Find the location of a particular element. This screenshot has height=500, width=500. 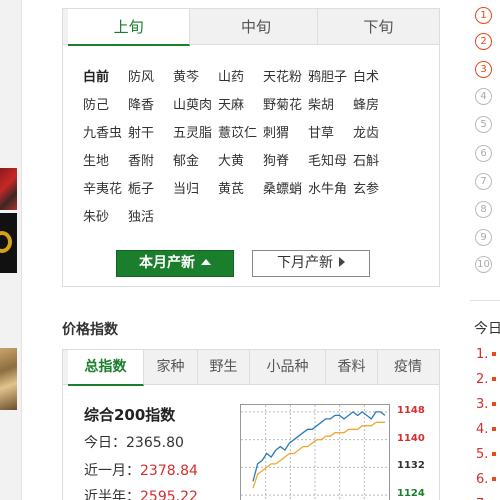

rank-number-badge: 6 is located at coordinates (483, 153).